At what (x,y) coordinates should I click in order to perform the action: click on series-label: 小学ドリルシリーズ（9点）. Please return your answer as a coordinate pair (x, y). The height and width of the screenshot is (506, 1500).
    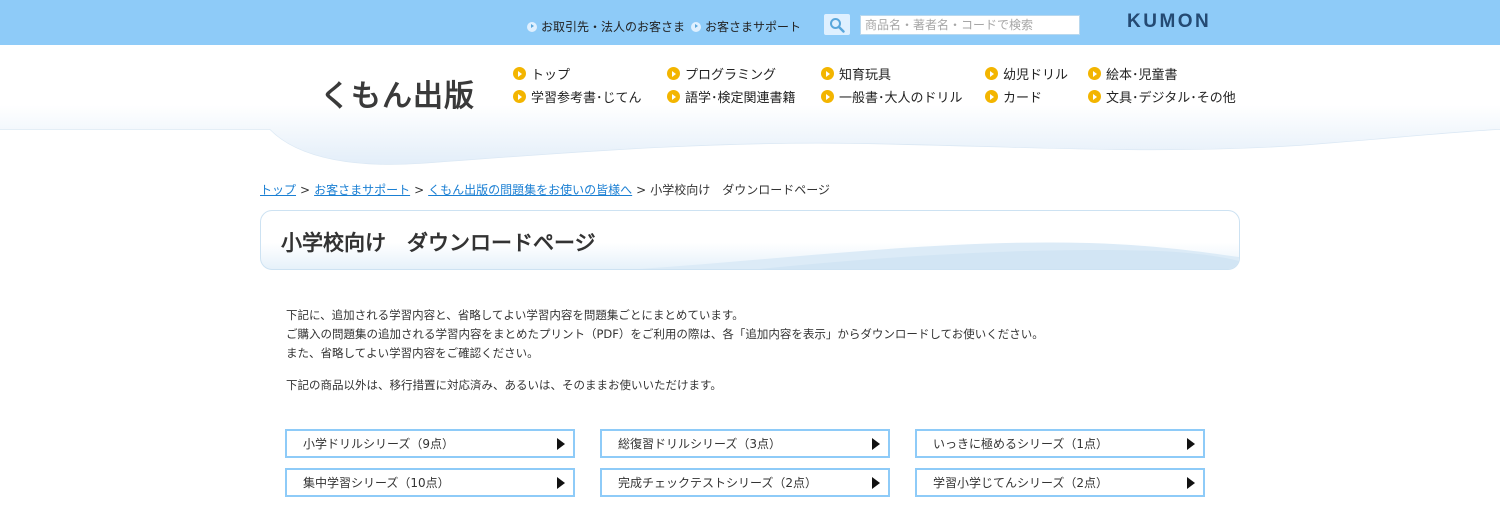
    Looking at the image, I should click on (379, 444).